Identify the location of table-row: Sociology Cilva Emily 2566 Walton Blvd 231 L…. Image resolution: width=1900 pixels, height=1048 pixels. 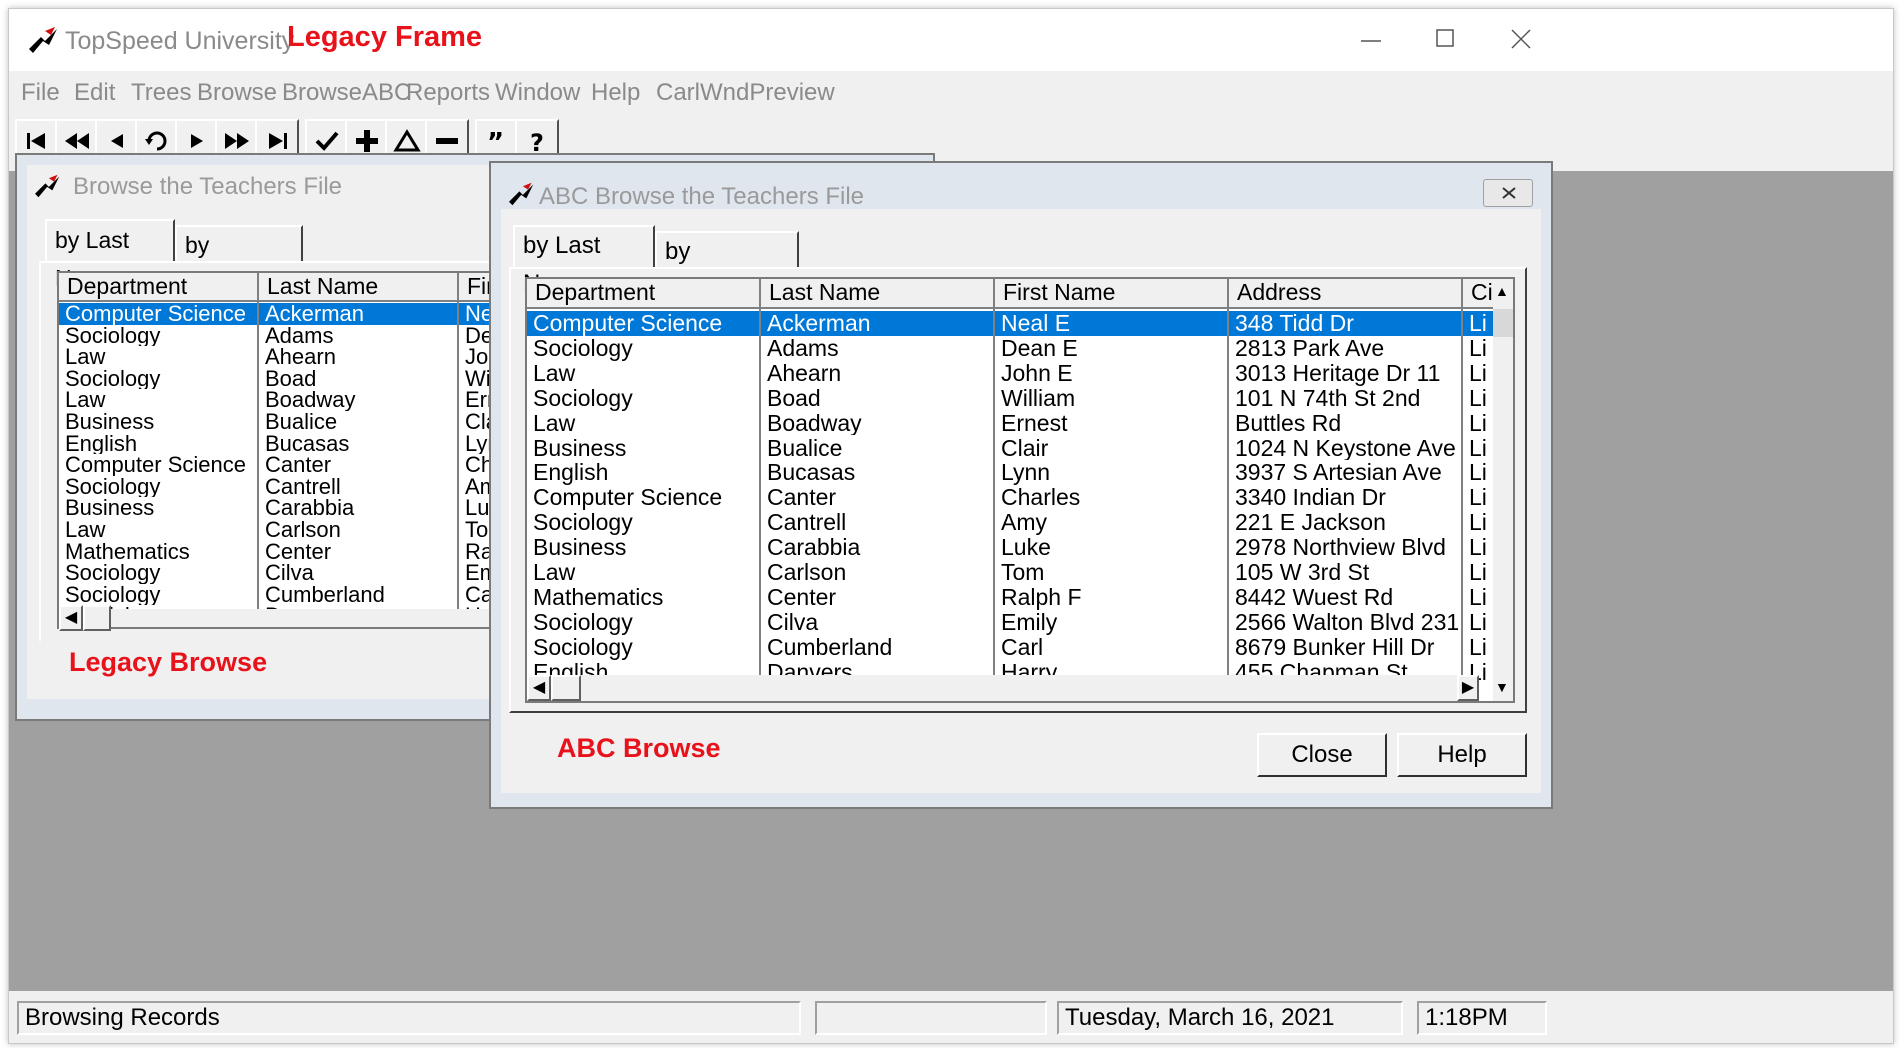
(1010, 622).